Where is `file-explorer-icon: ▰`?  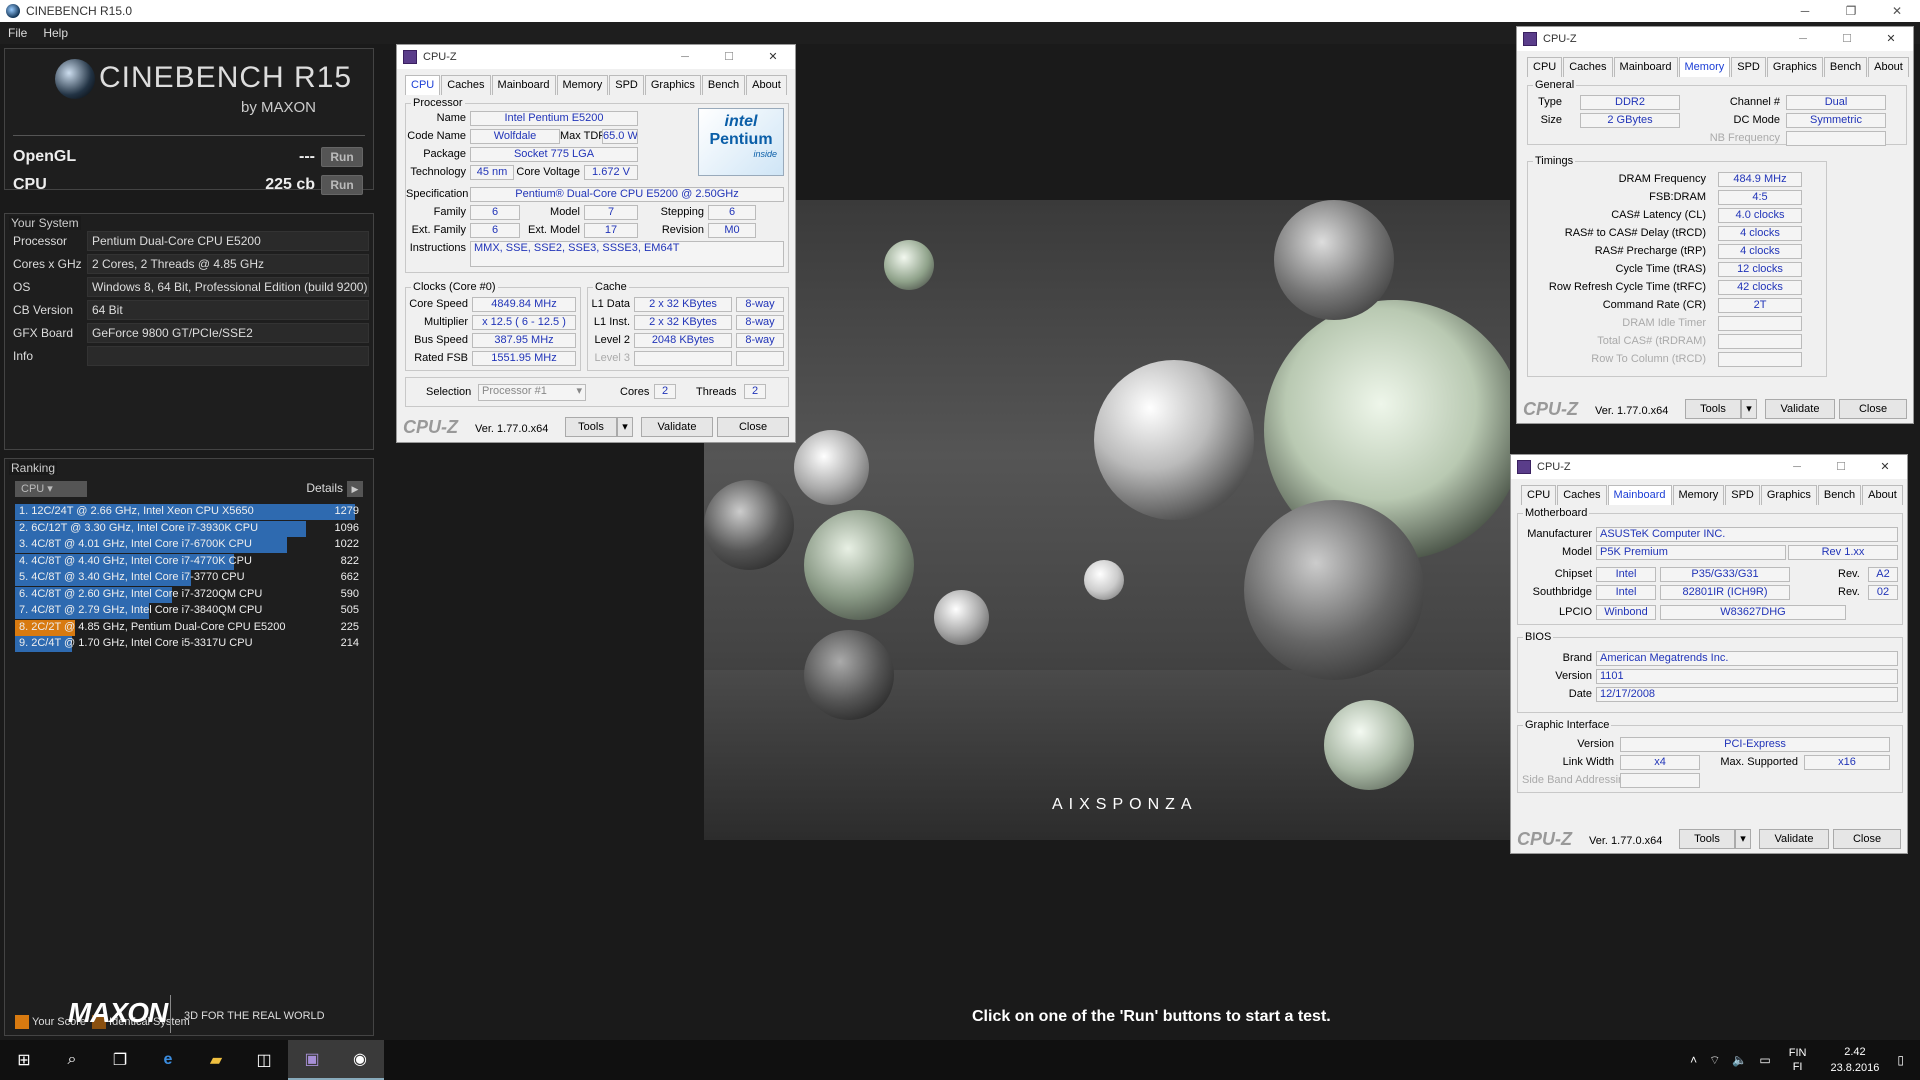
file-explorer-icon: ▰ is located at coordinates (216, 1060).